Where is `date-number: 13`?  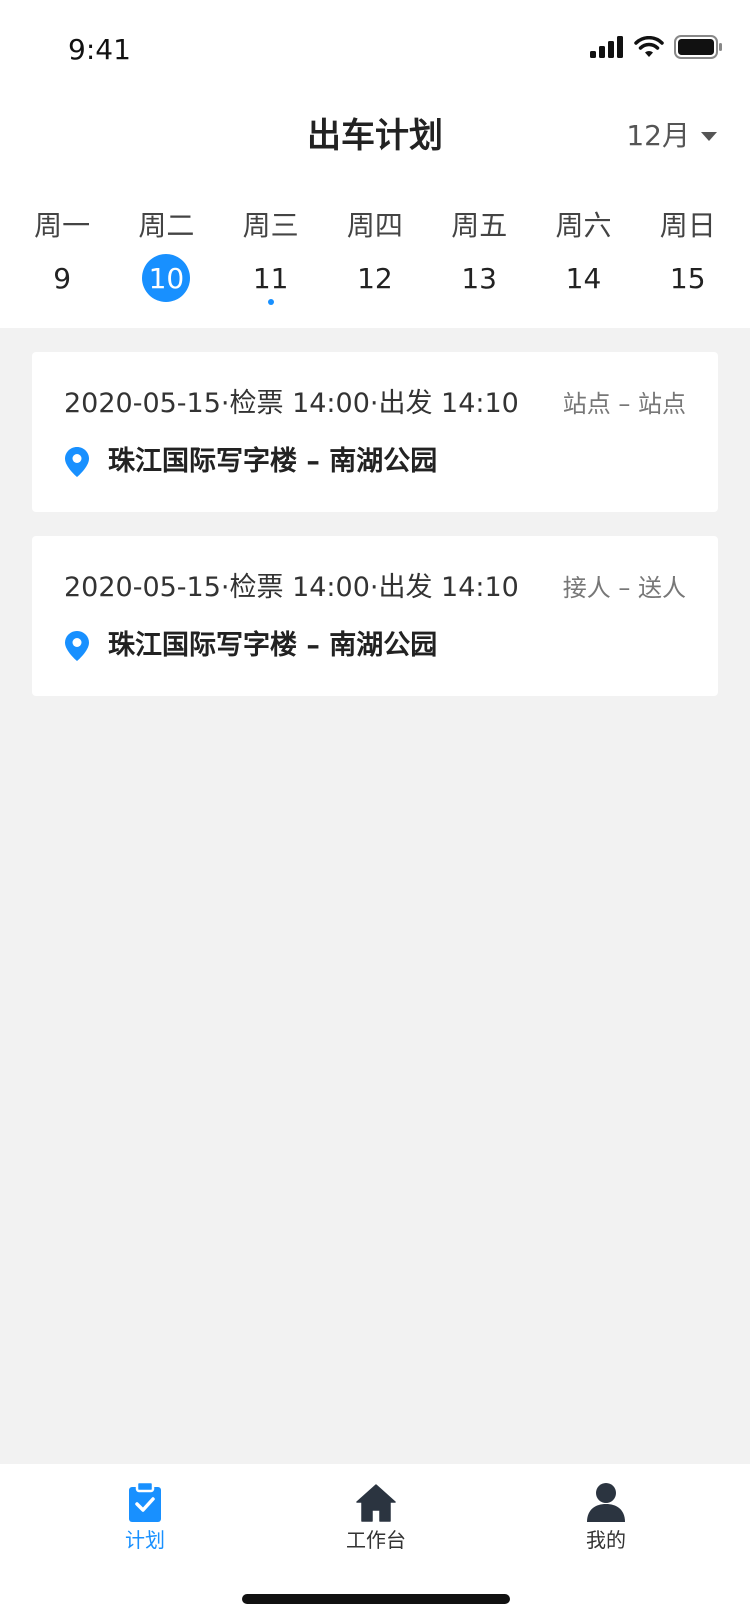
date-number: 13 is located at coordinates (479, 278).